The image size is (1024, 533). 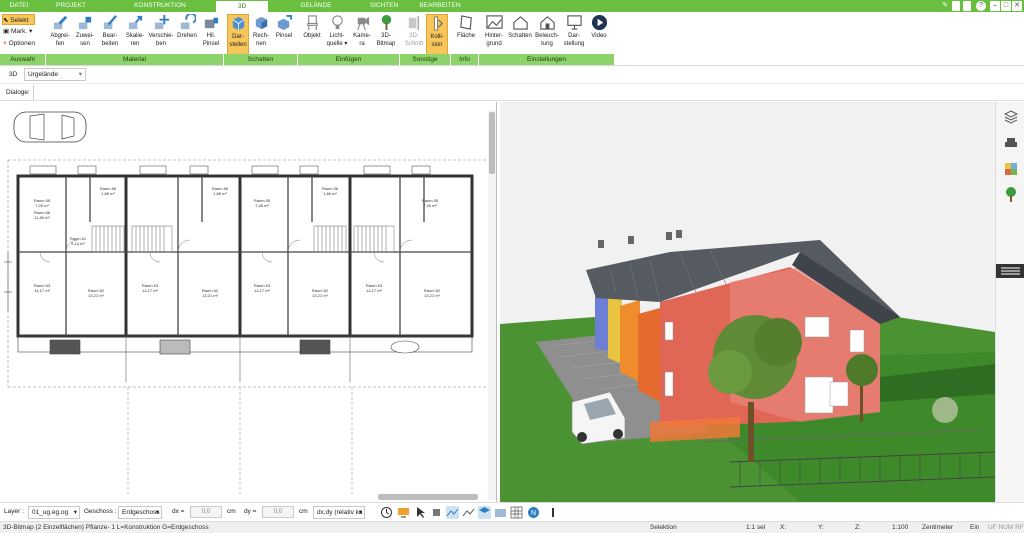 What do you see at coordinates (468, 512) in the screenshot?
I see `snap-angle-icon` at bounding box center [468, 512].